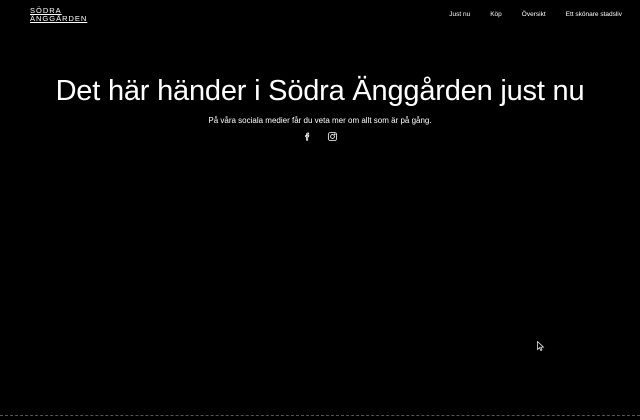  I want to click on nav-item-oversikt: Översikt, so click(534, 15).